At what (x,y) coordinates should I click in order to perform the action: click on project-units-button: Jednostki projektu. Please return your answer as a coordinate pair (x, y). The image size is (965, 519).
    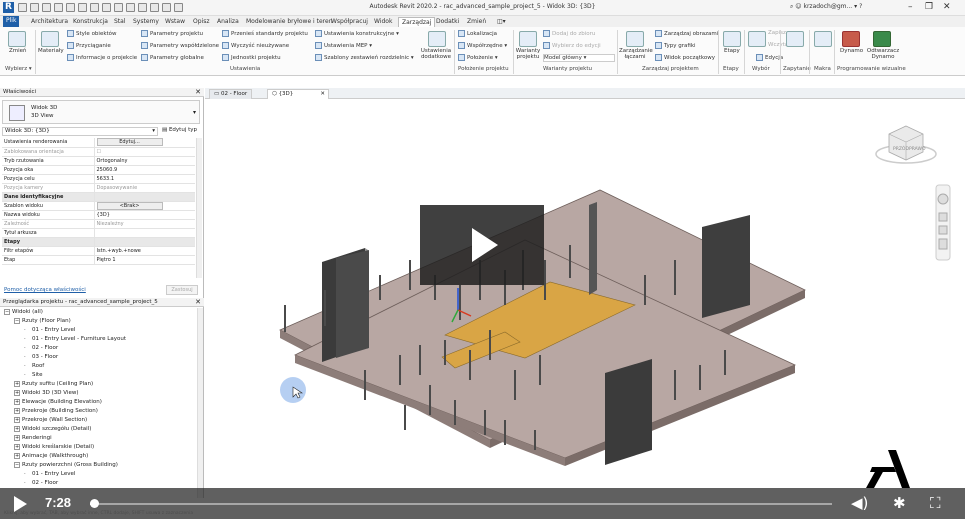
    Looking at the image, I should click on (251, 57).